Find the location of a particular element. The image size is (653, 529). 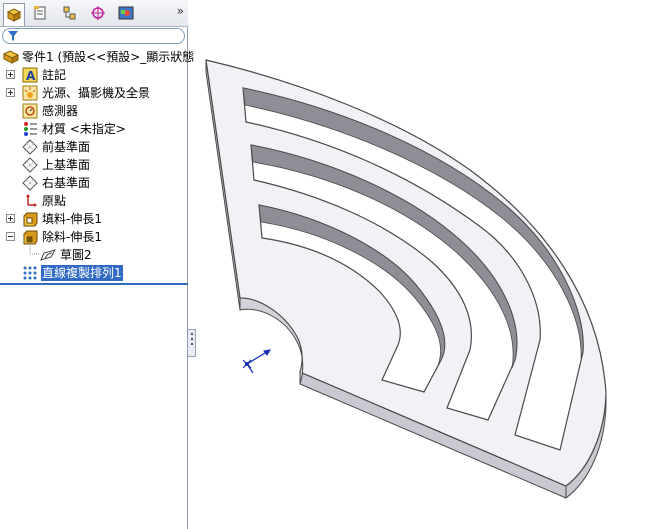

feature-tree-icon is located at coordinates (14, 15).